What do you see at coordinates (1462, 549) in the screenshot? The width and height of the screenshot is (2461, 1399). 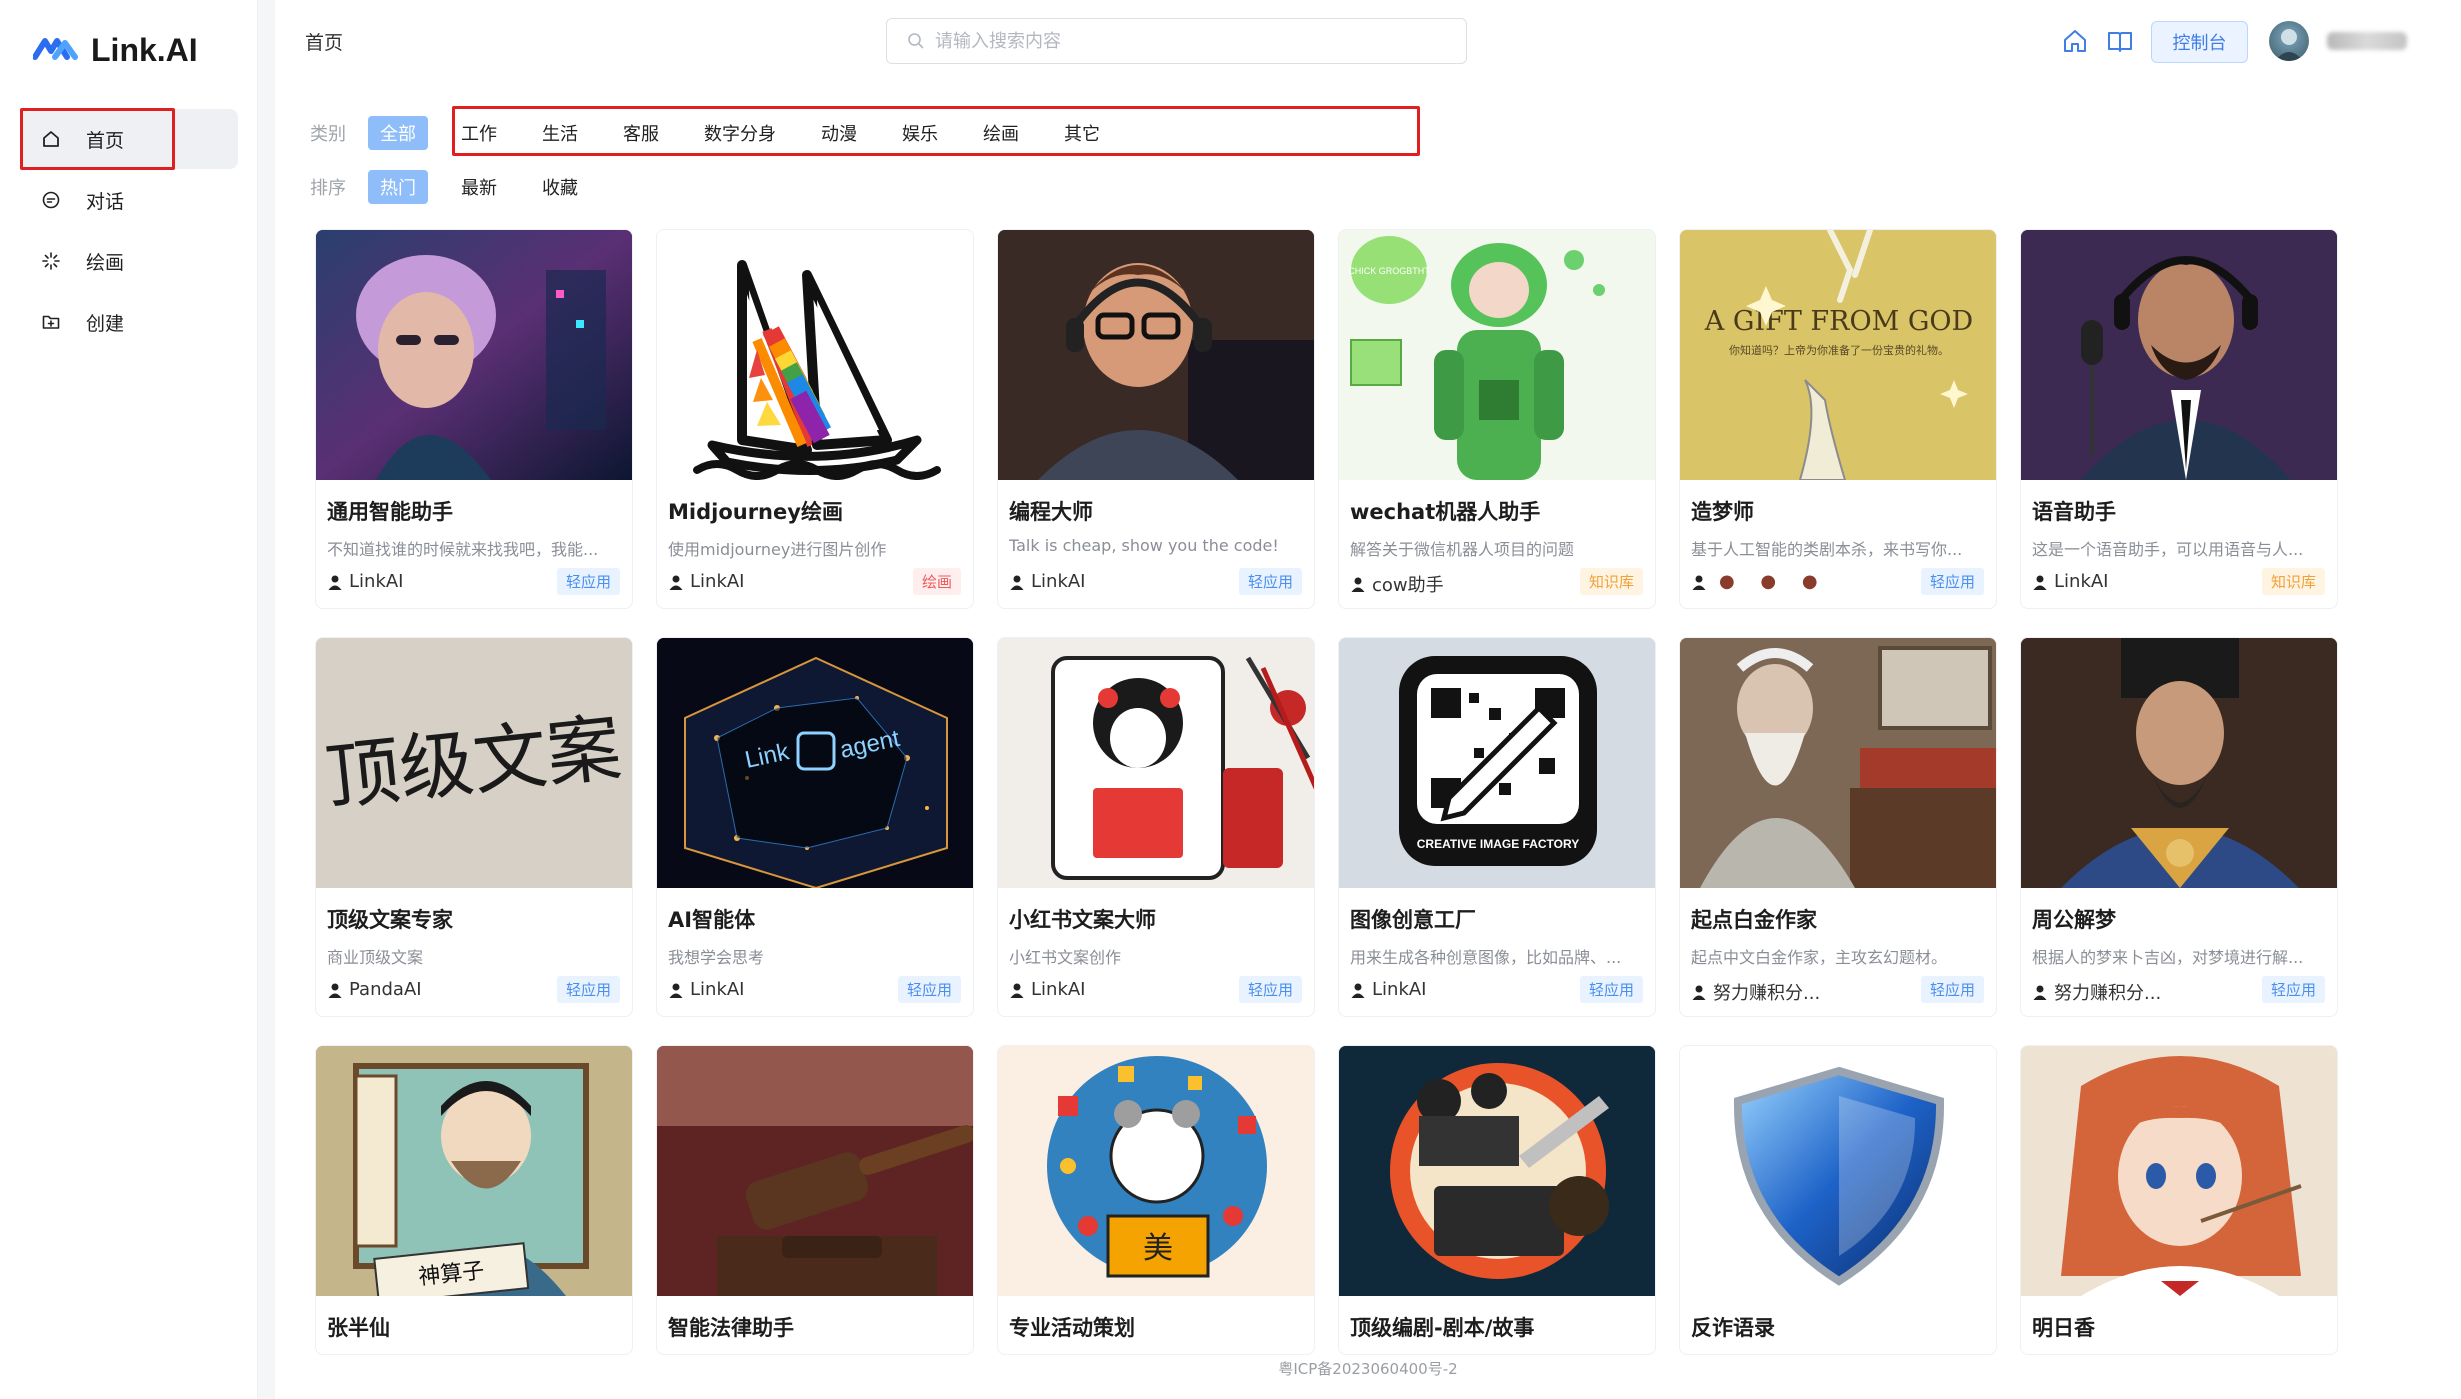 I see `card-description: 解答关于微信机器人项目的问题` at bounding box center [1462, 549].